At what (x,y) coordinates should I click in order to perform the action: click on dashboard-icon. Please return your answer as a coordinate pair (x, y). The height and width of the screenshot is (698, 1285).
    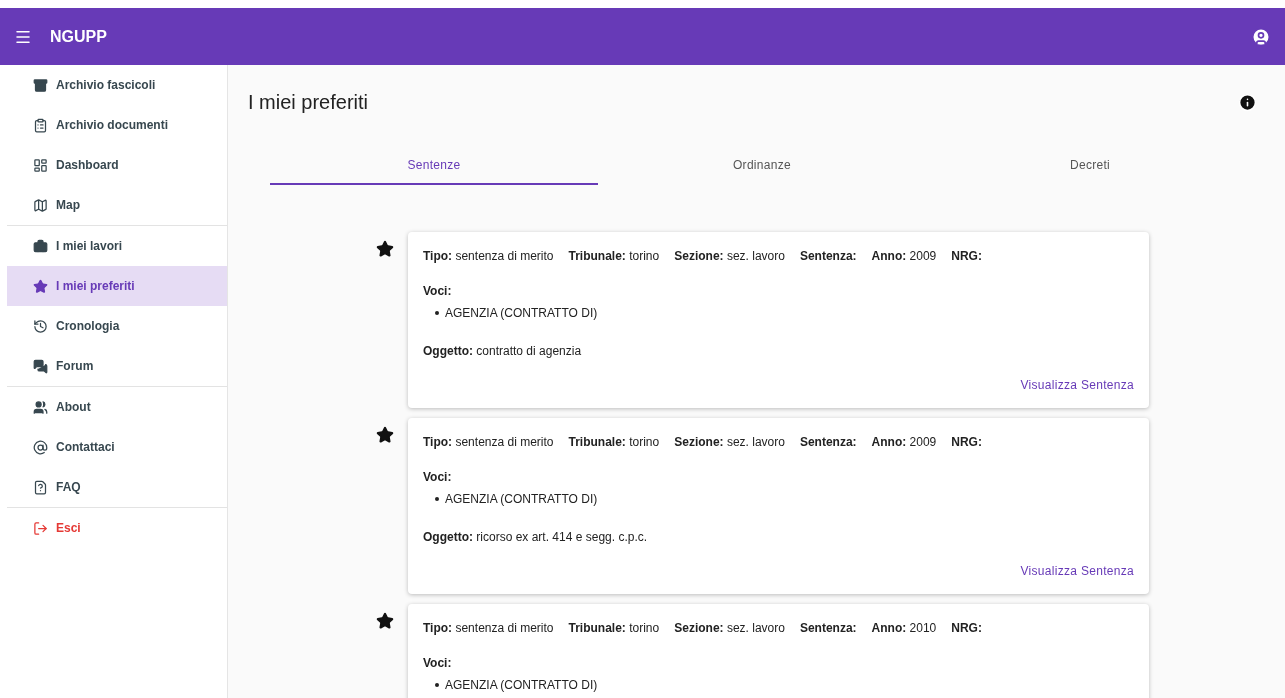
    Looking at the image, I should click on (40, 165).